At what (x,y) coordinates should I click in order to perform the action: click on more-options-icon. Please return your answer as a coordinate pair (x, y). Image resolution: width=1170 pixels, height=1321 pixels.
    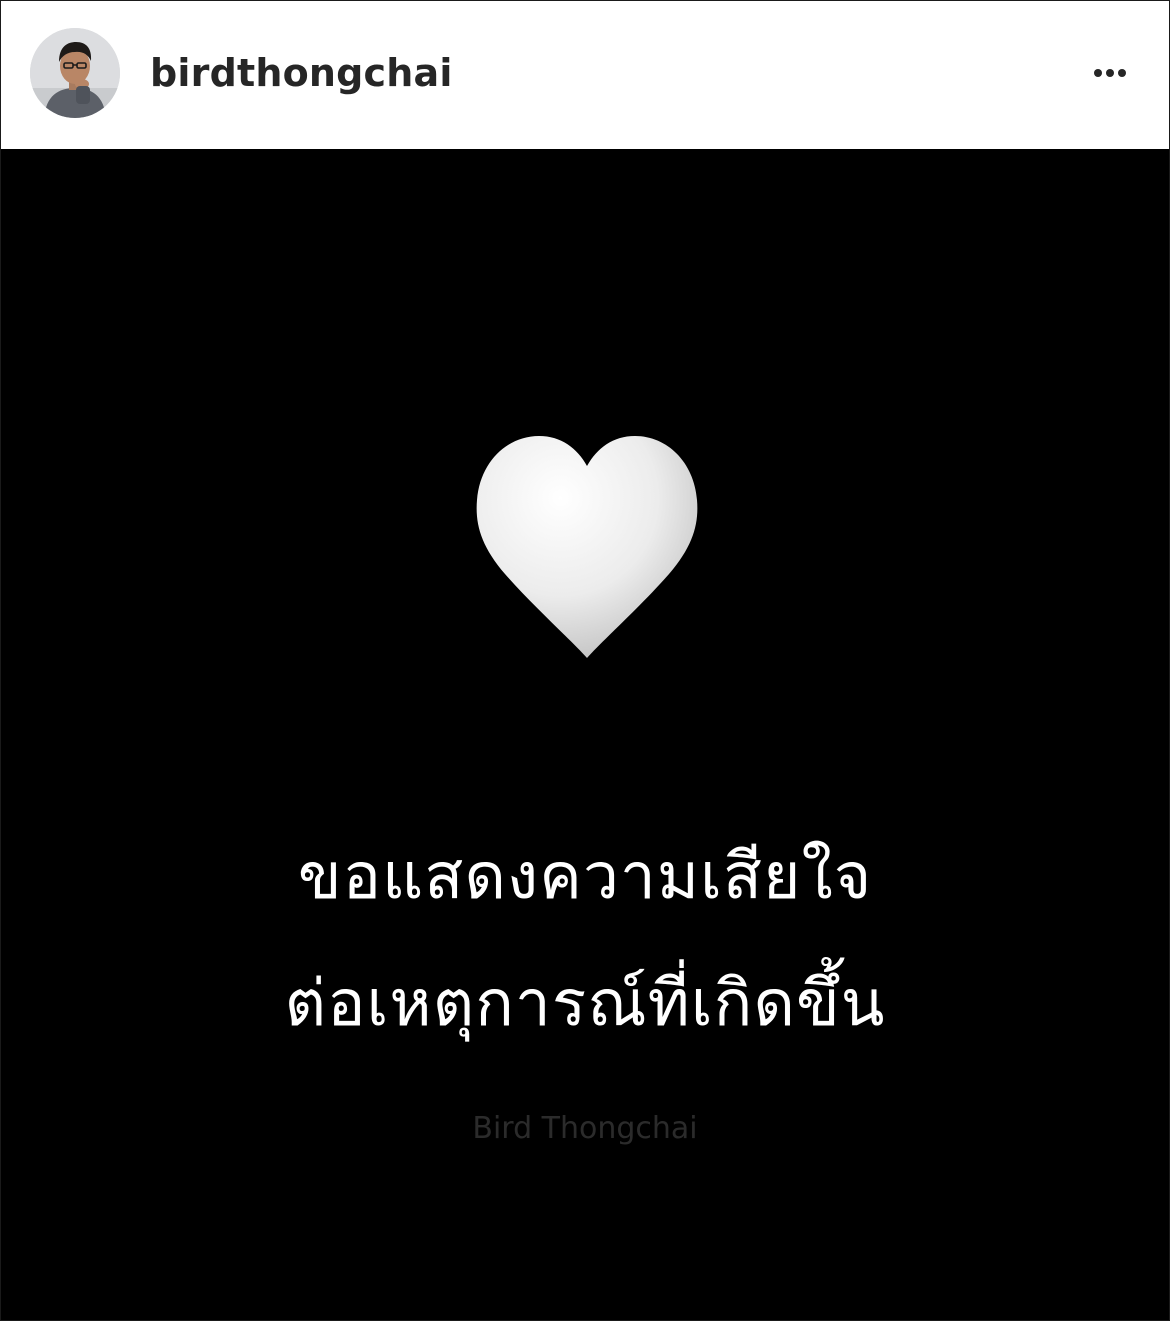
    Looking at the image, I should click on (1098, 73).